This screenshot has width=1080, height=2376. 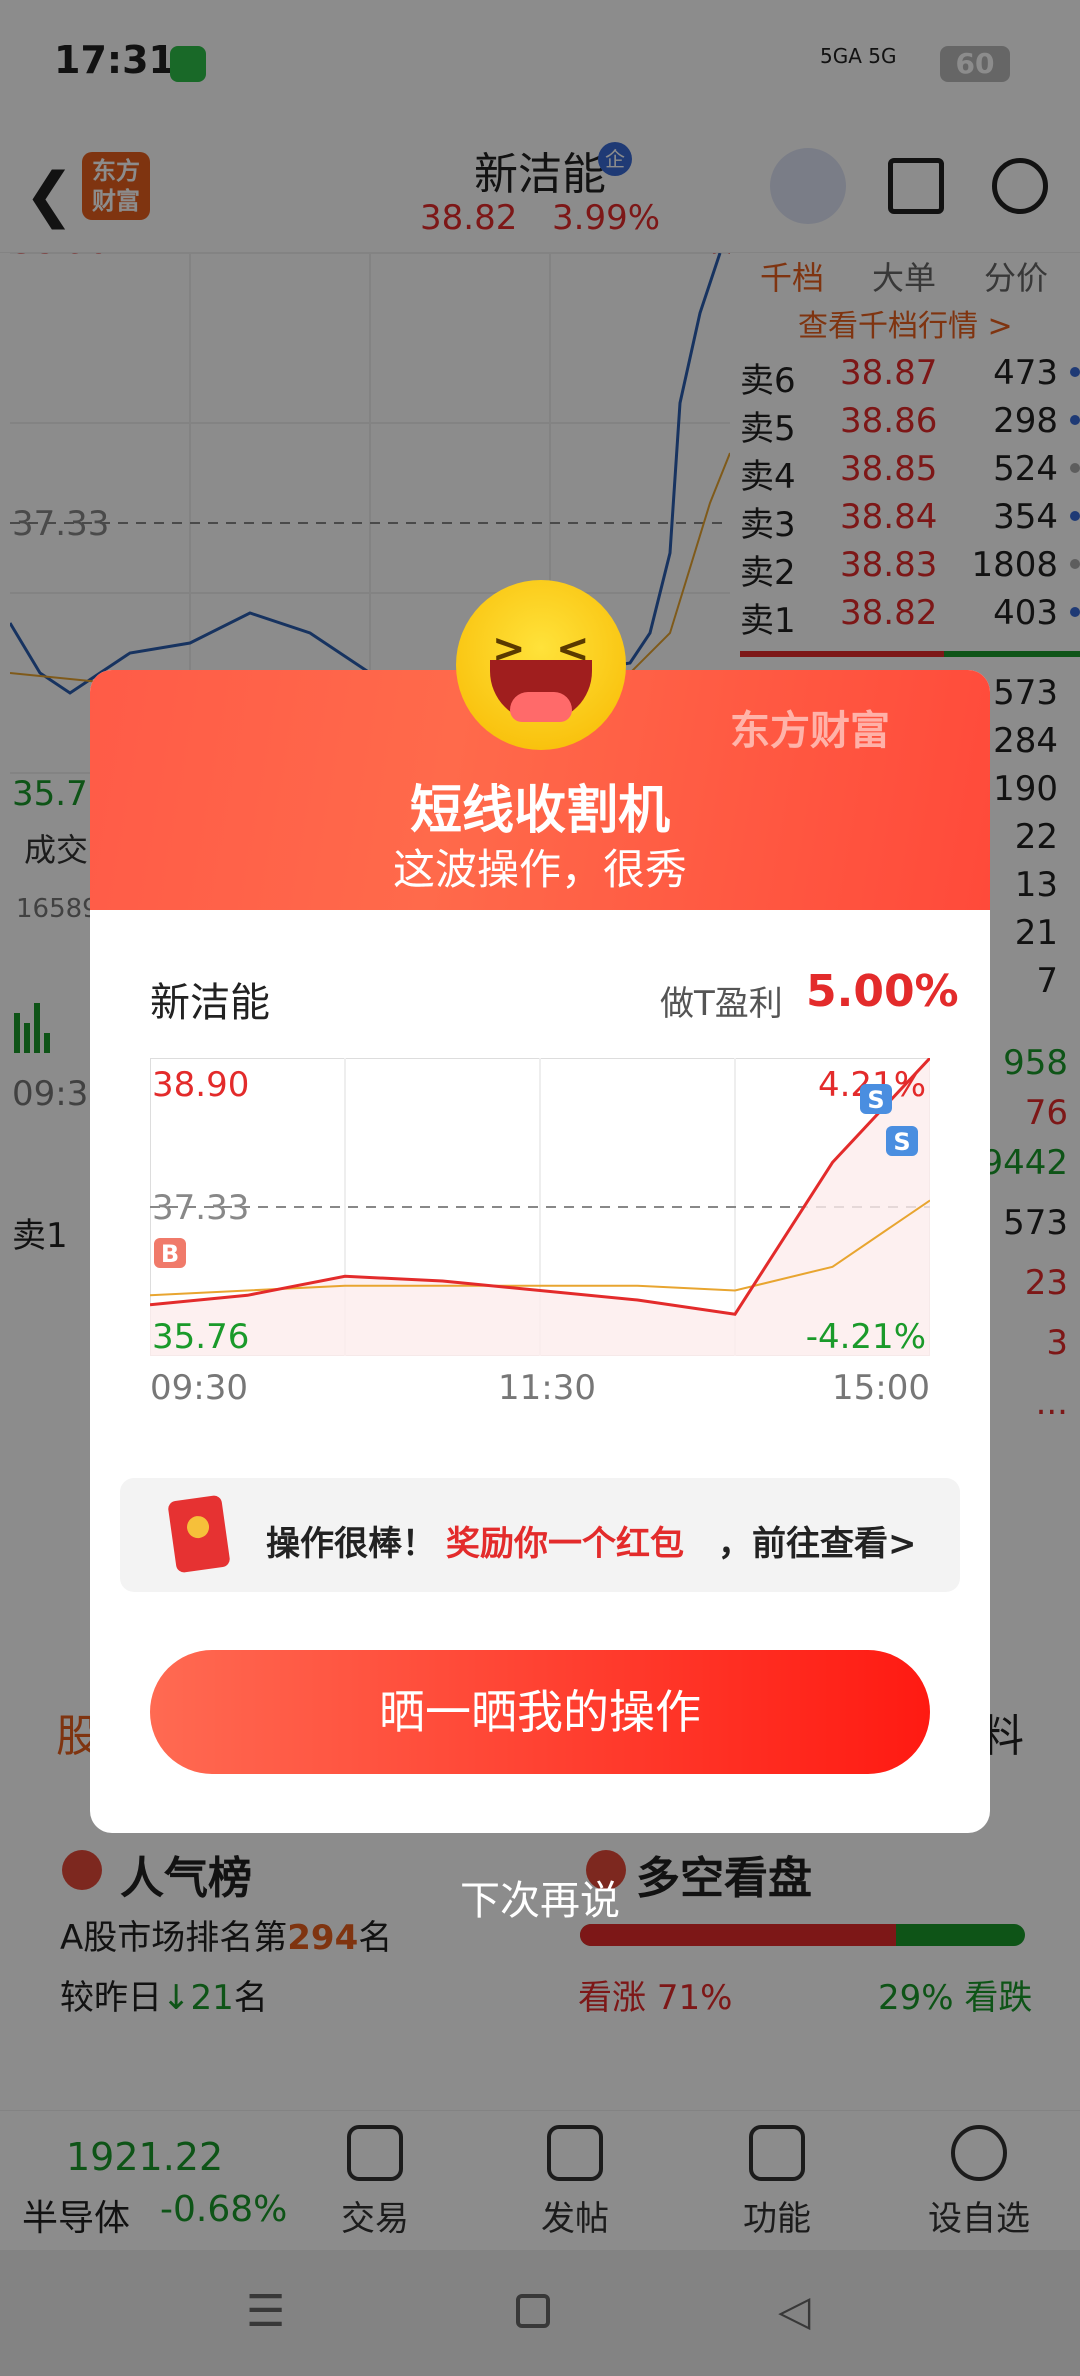 I want to click on buy-marker: B, so click(x=170, y=1253).